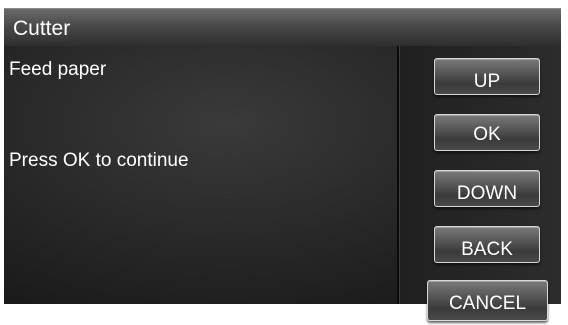 This screenshot has height=325, width=568. I want to click on title-bar: Cutter, so click(282, 27).